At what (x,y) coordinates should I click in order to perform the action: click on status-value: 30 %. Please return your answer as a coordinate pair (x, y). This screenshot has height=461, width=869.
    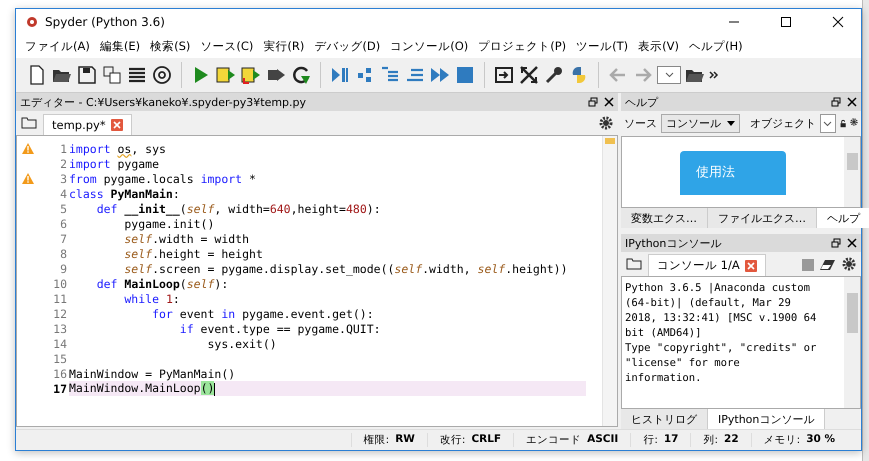
    Looking at the image, I should click on (820, 440).